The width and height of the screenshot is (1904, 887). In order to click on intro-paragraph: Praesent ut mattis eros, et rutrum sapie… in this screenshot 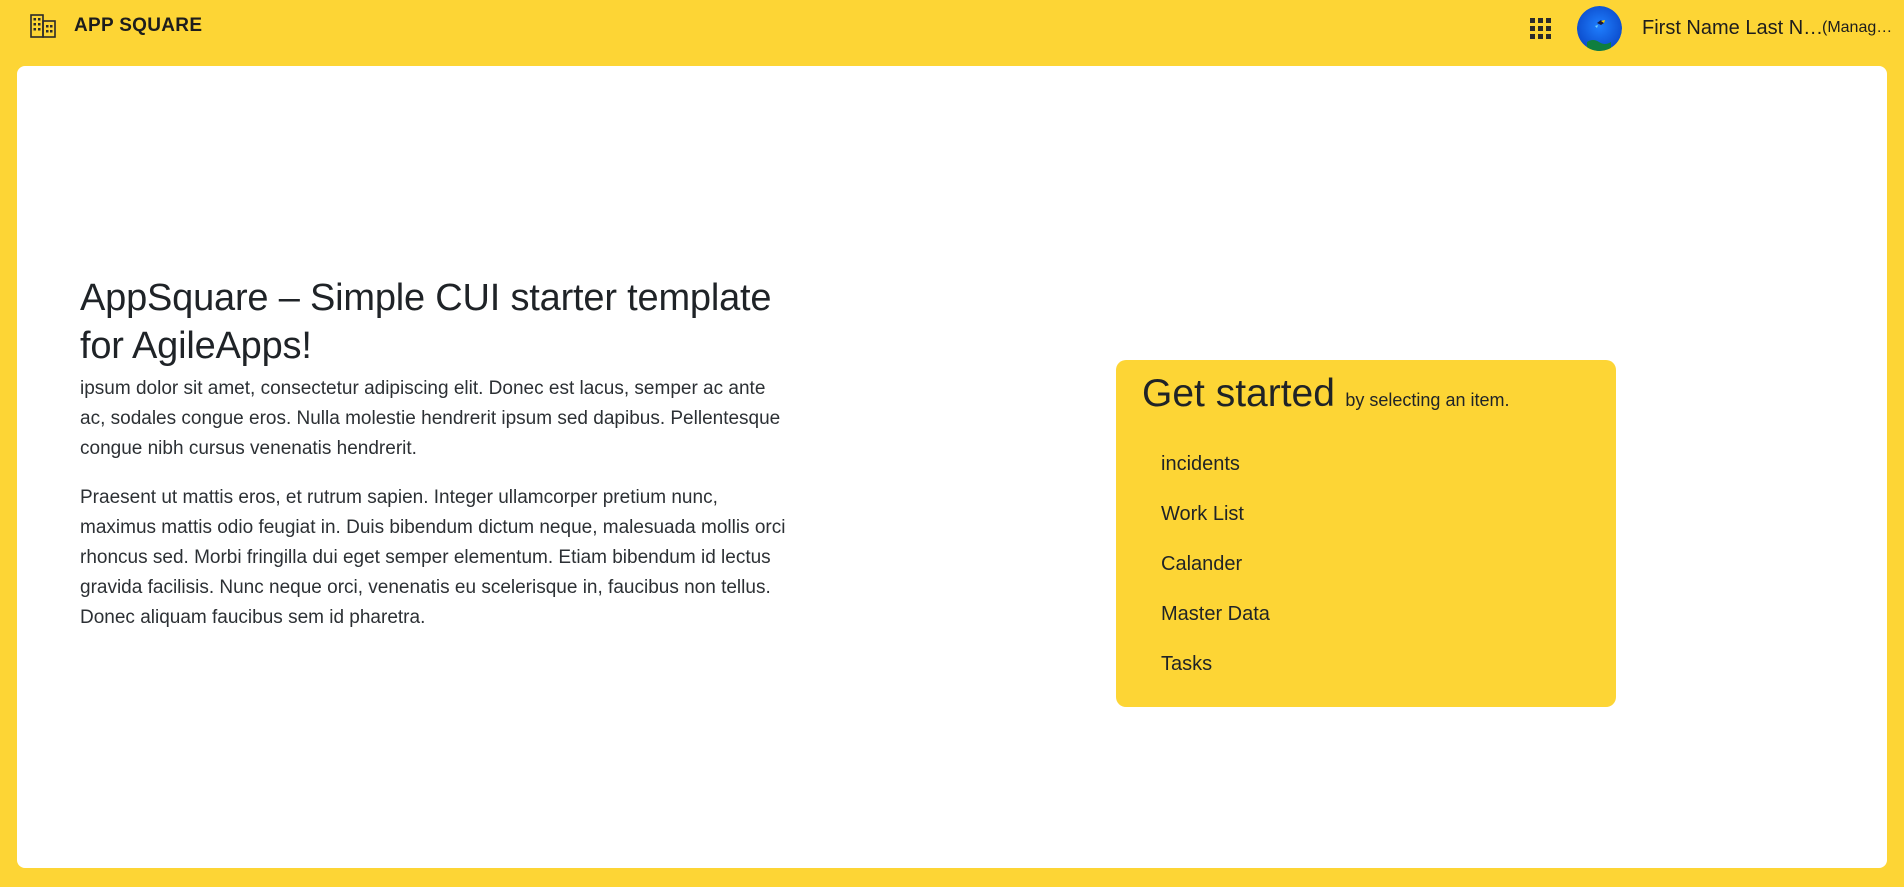, I will do `click(433, 557)`.